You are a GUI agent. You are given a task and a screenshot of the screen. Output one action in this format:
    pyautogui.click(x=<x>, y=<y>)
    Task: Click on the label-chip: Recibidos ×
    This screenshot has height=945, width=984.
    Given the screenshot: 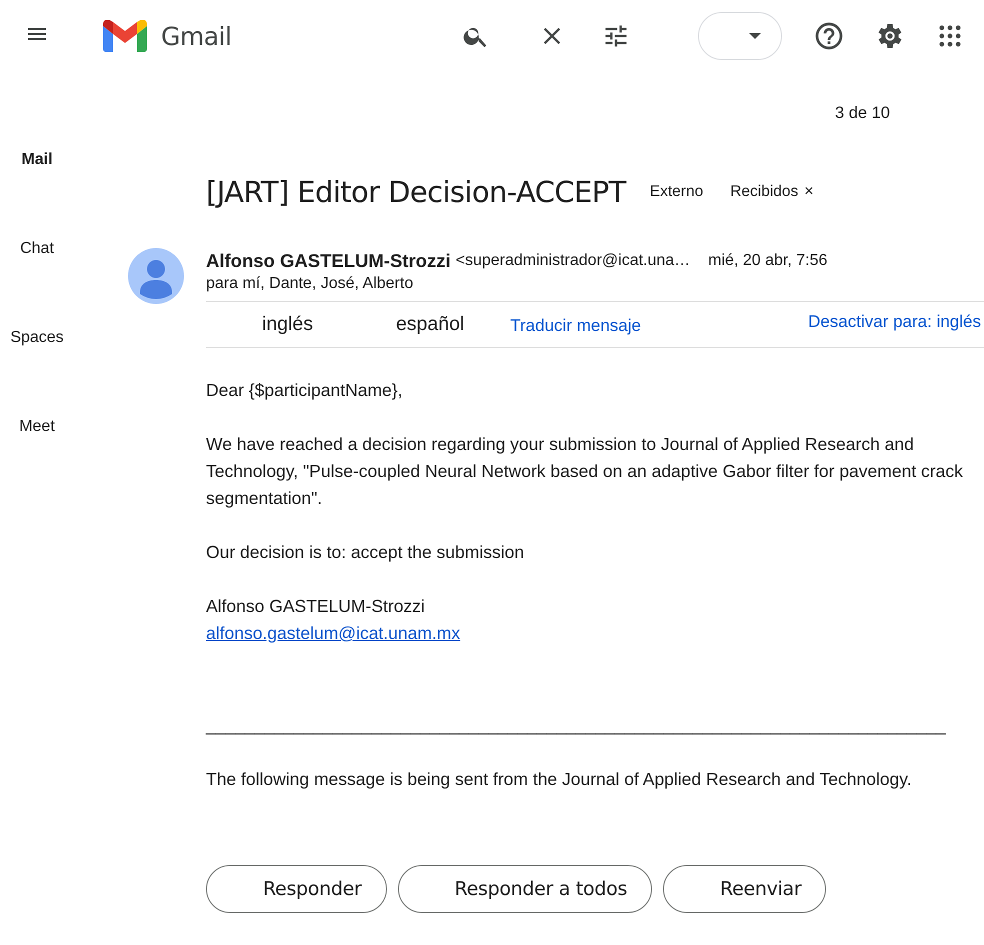 What is the action you would take?
    pyautogui.click(x=772, y=192)
    